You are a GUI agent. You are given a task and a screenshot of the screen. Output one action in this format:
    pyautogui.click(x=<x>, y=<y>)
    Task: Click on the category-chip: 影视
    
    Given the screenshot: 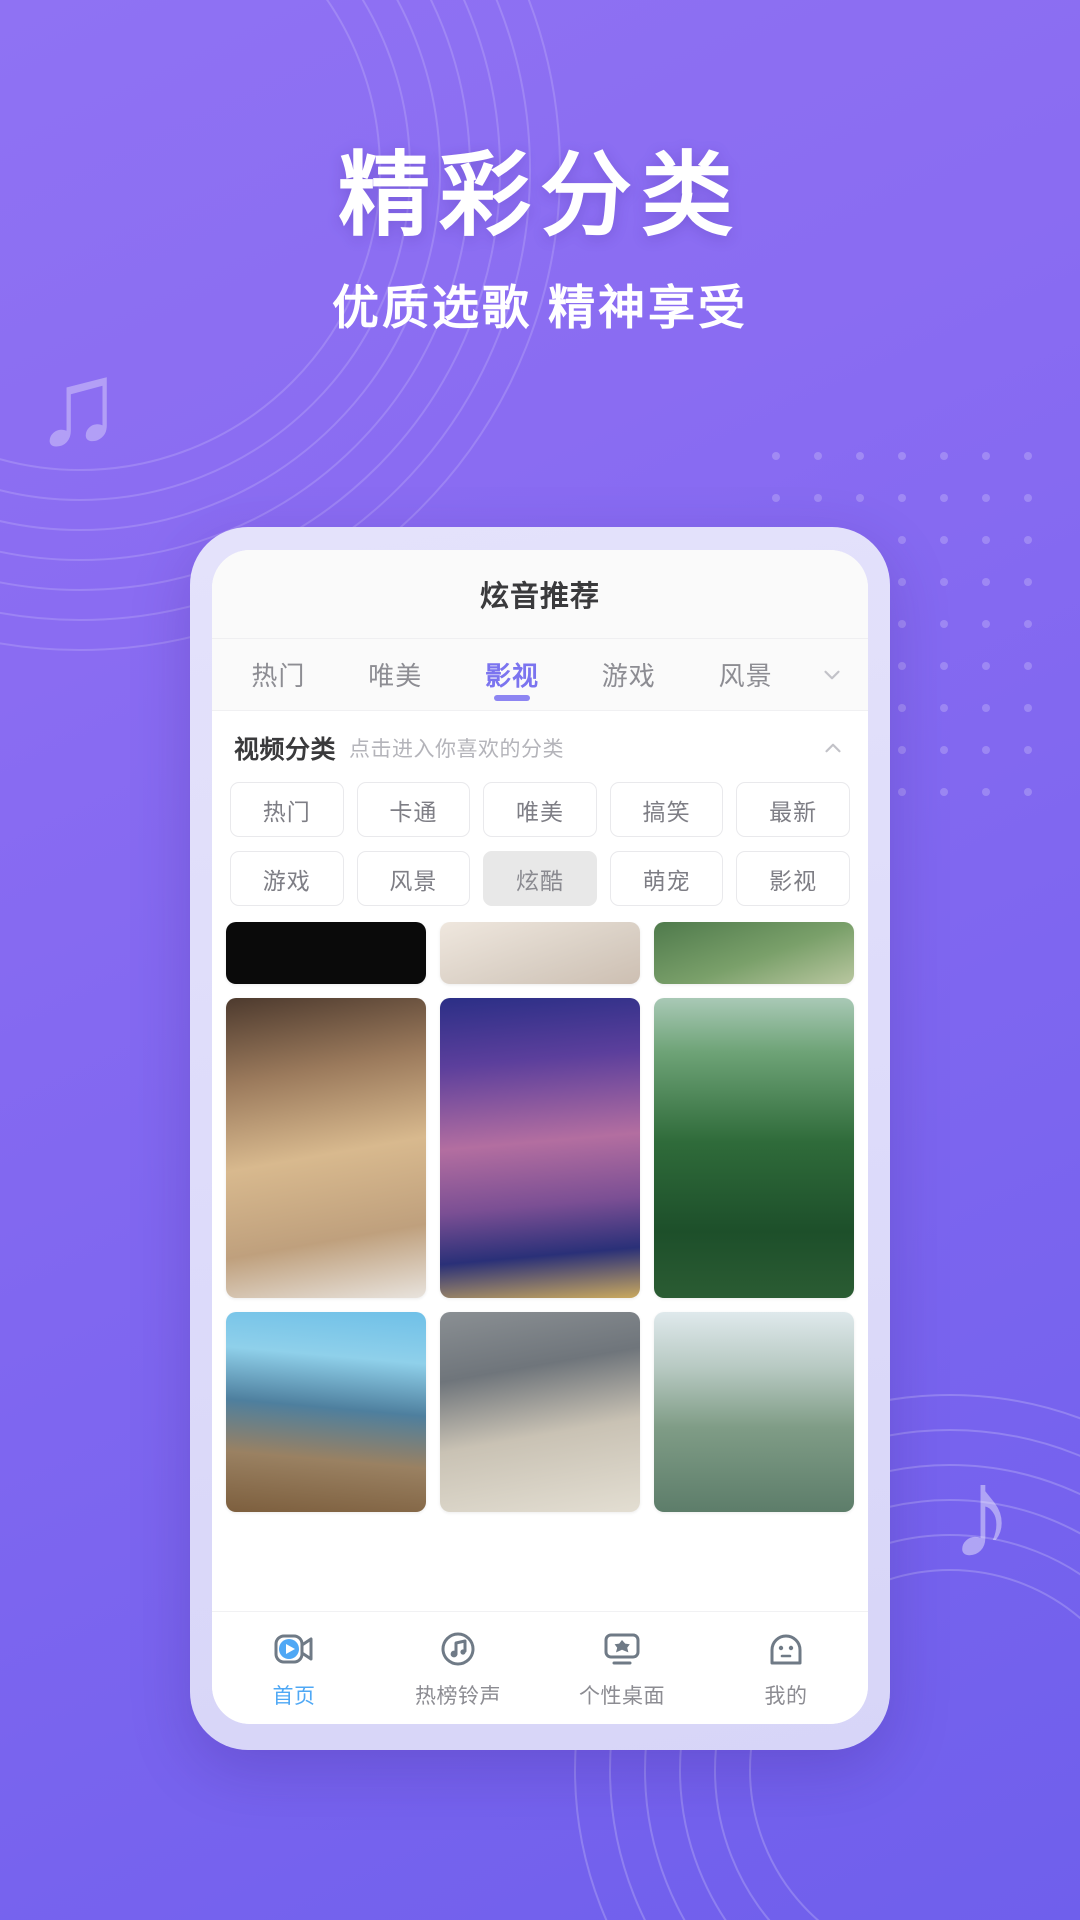 What is the action you would take?
    pyautogui.click(x=793, y=878)
    